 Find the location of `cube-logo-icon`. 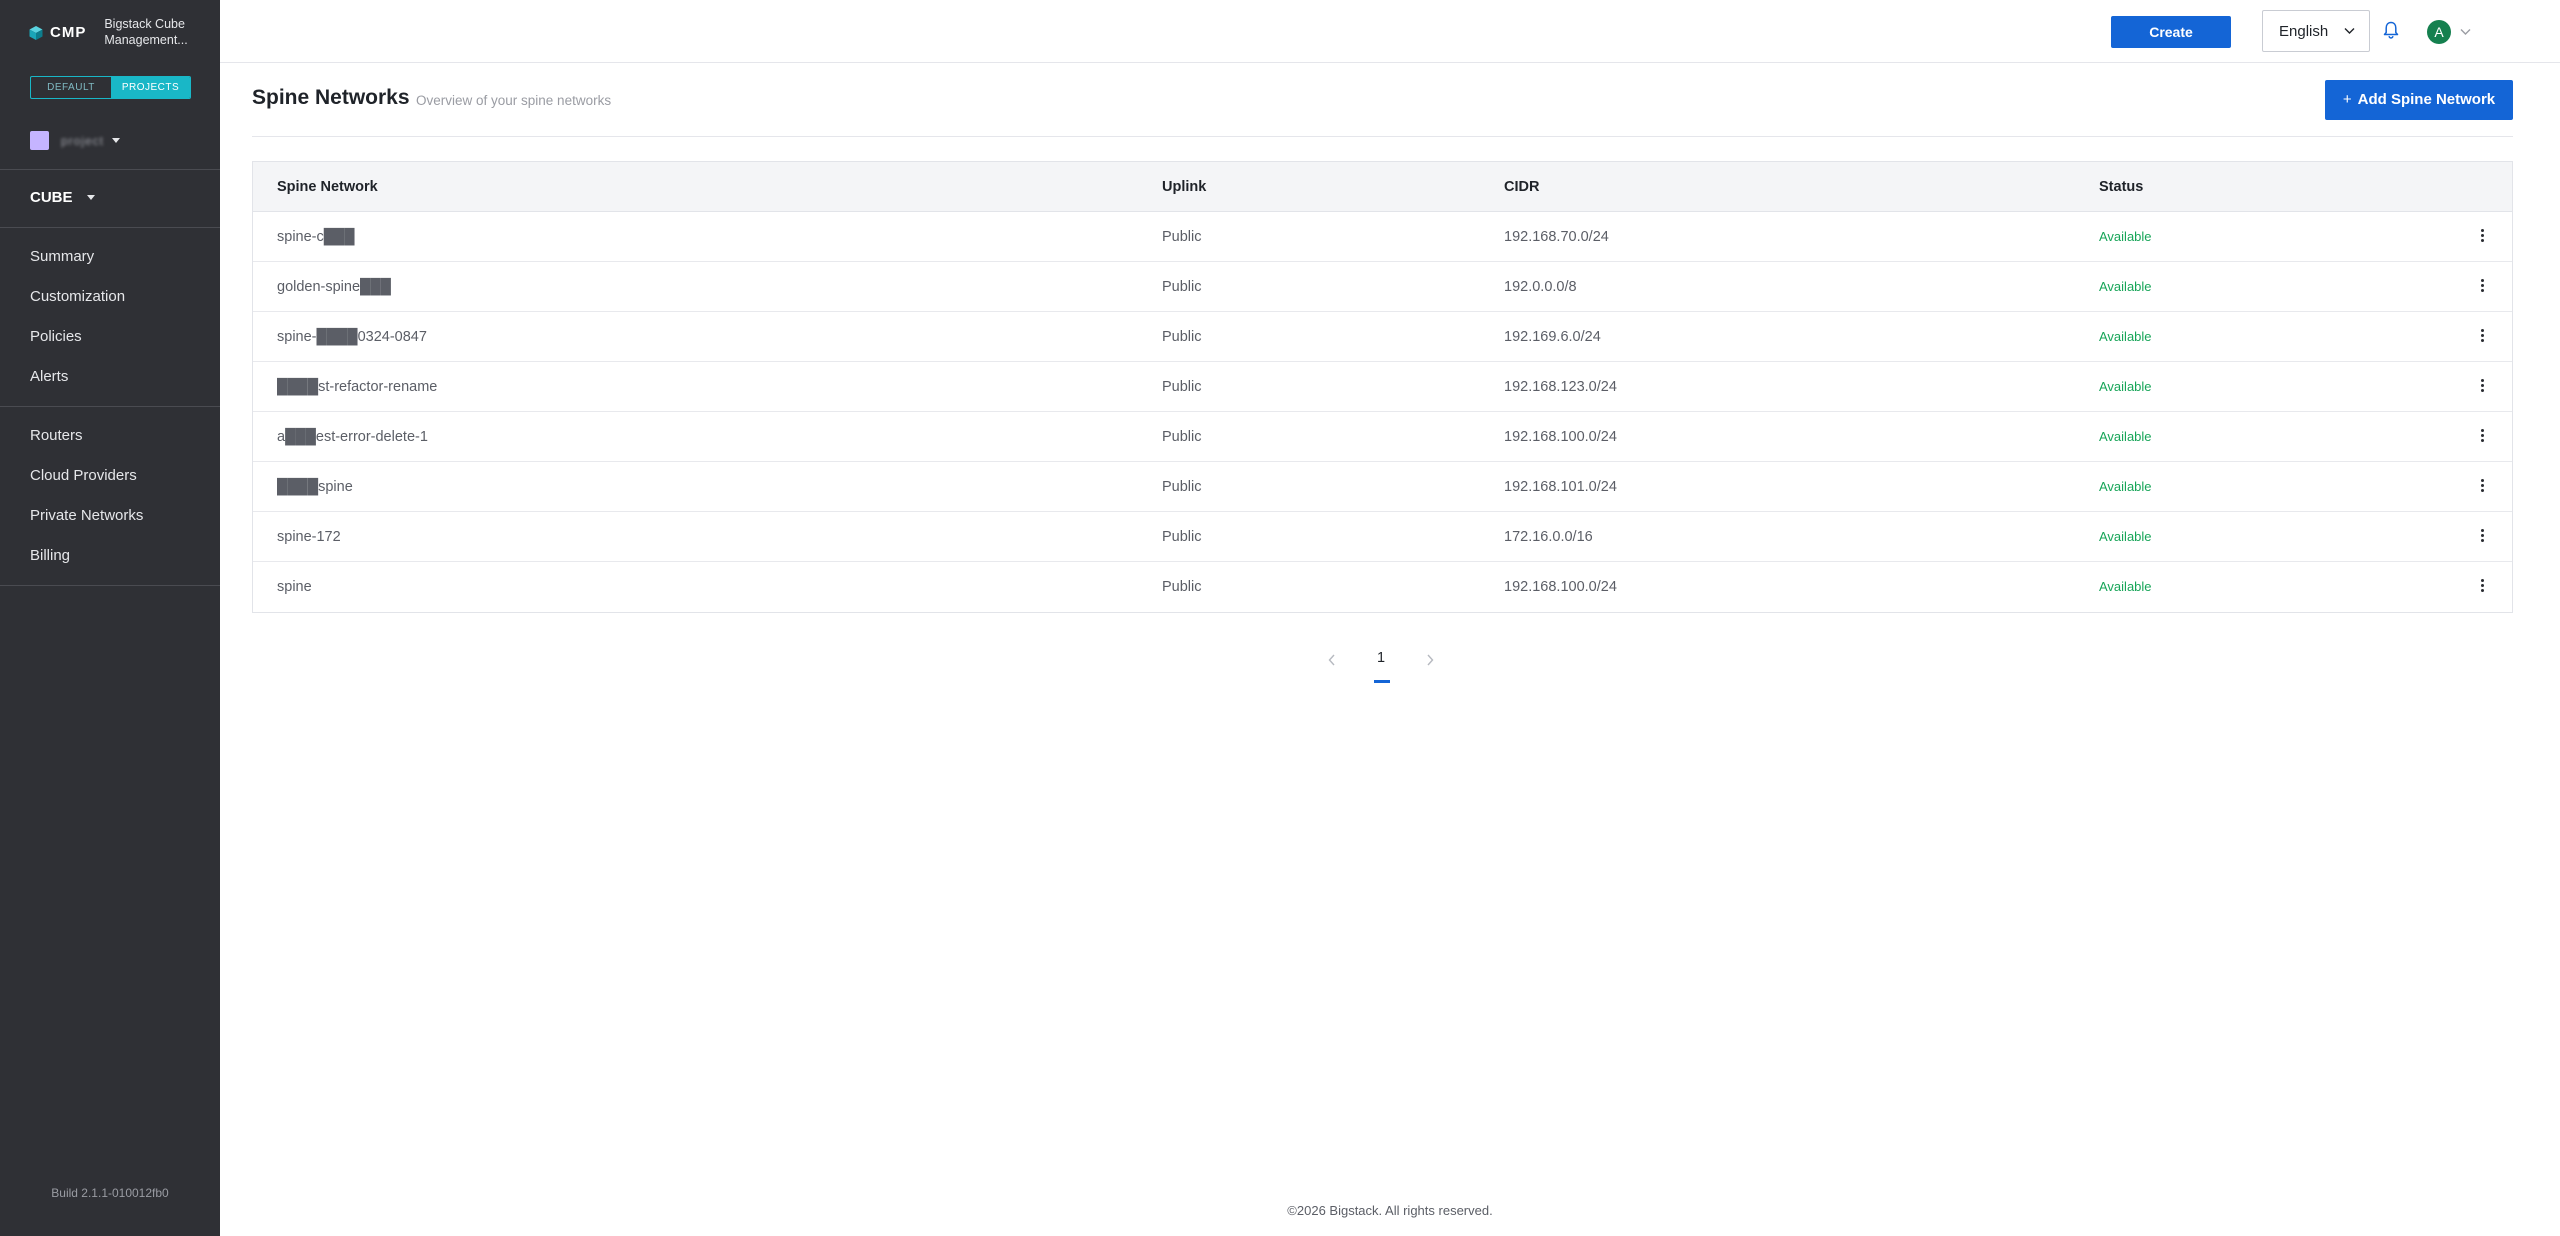

cube-logo-icon is located at coordinates (36, 32).